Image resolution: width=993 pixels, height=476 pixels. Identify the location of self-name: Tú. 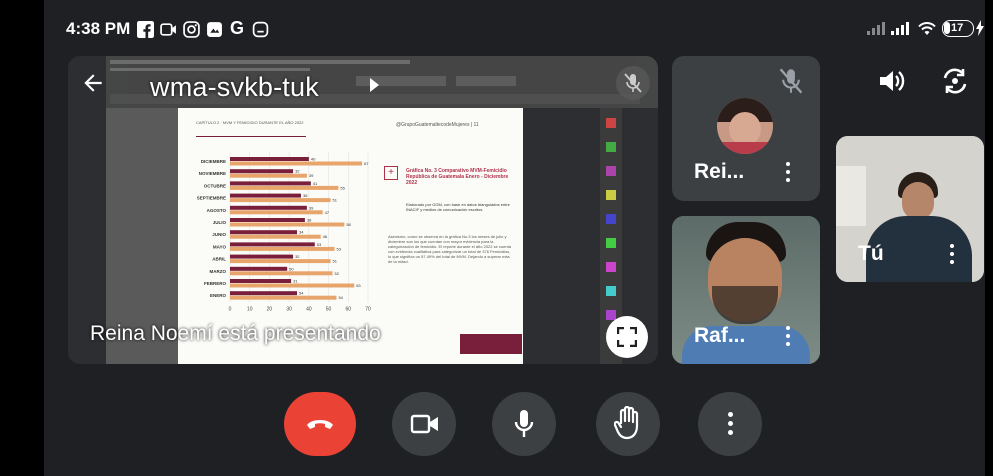
(871, 253).